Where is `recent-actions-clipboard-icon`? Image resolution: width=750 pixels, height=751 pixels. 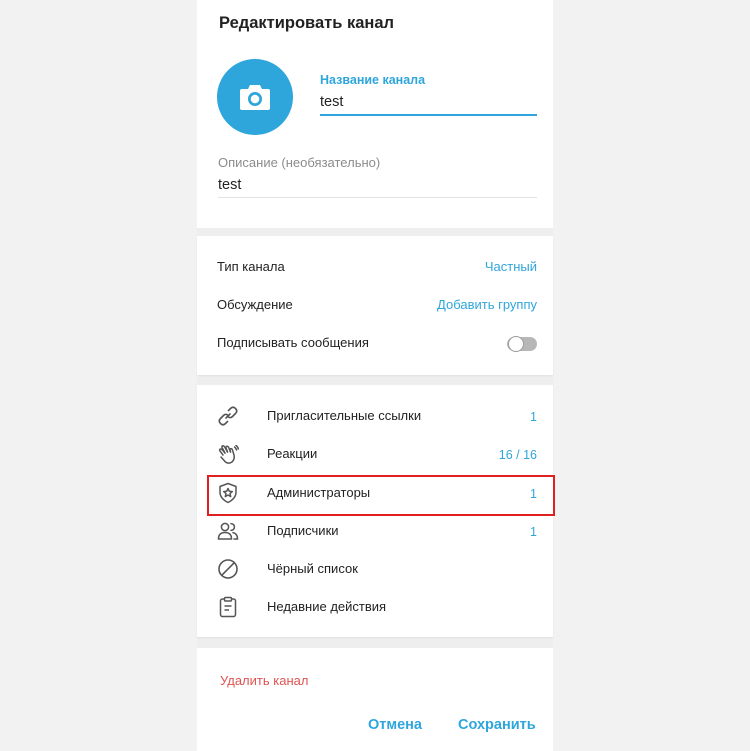
recent-actions-clipboard-icon is located at coordinates (228, 607).